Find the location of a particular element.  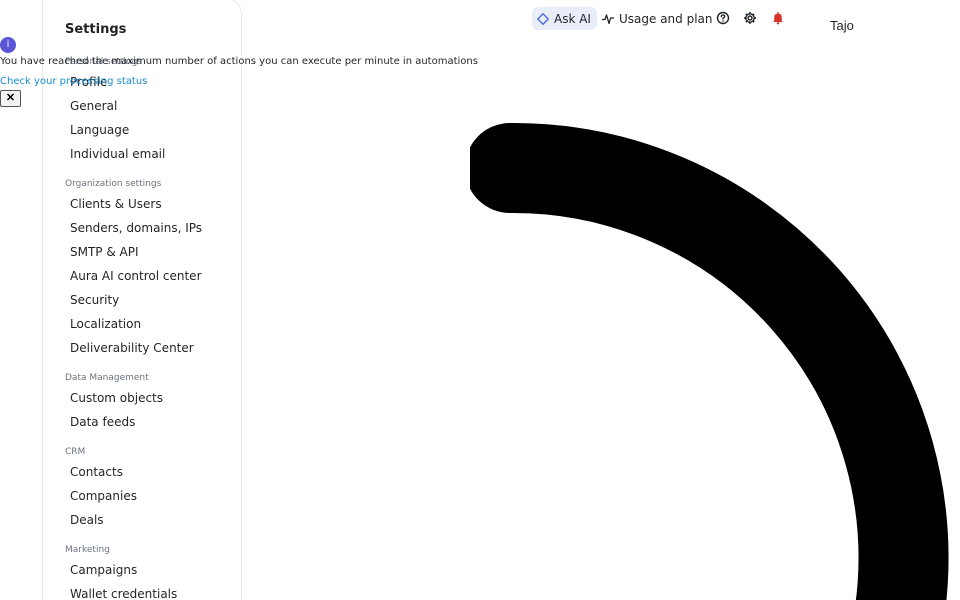

sidebar-item-individual-email: Individual email is located at coordinates (153, 154).